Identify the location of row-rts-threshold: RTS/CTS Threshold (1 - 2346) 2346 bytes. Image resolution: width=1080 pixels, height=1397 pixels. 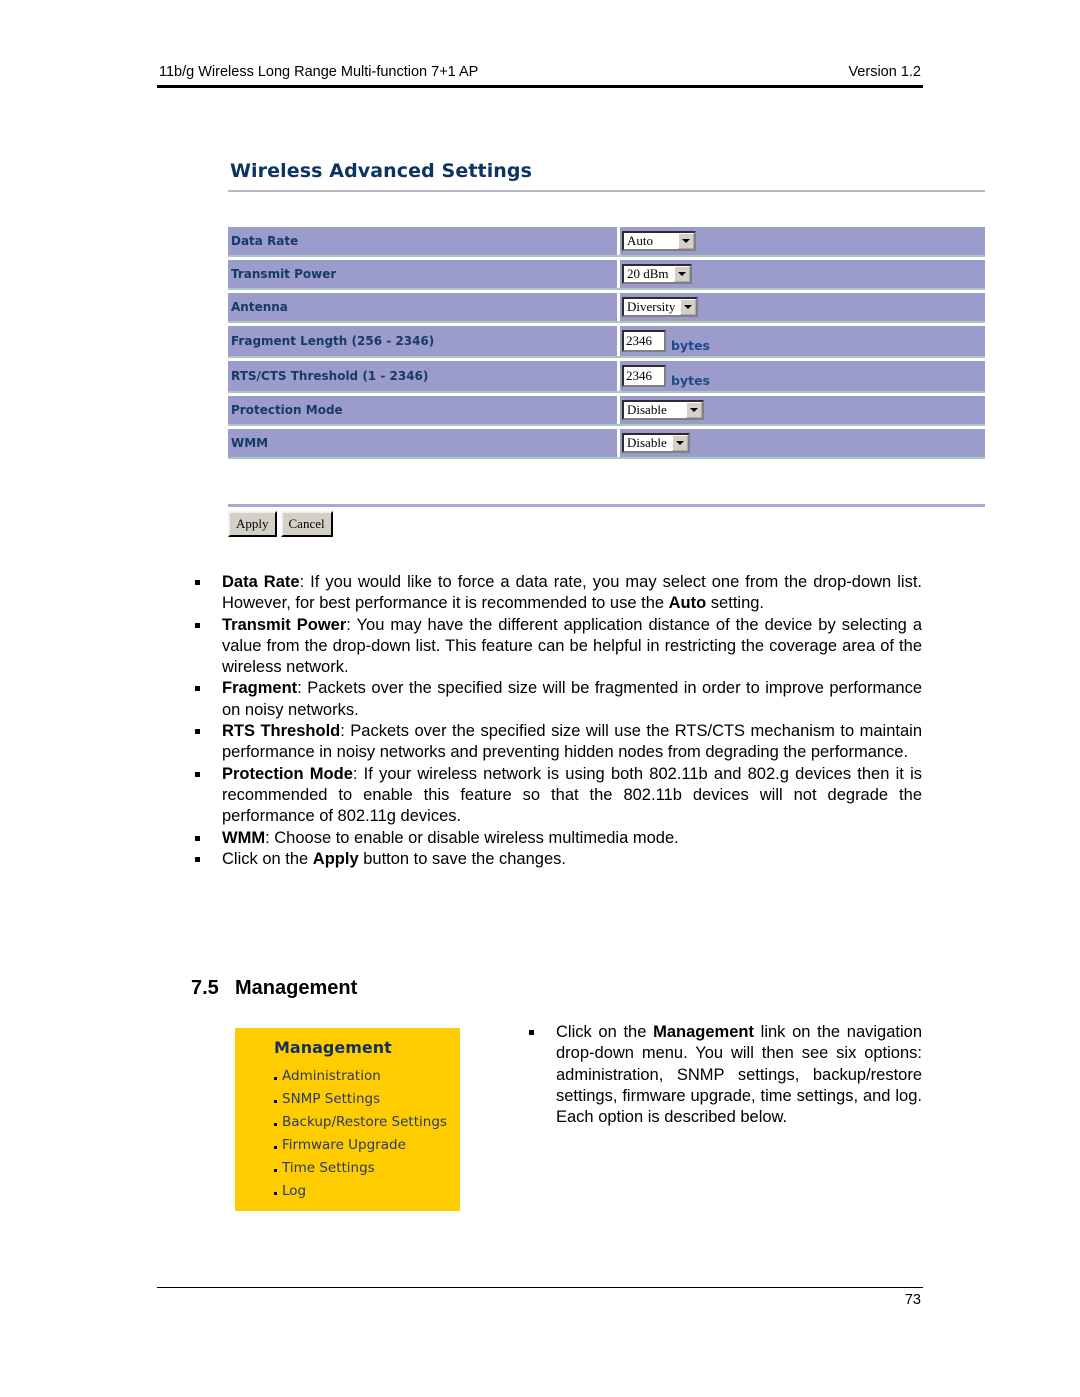
(606, 377).